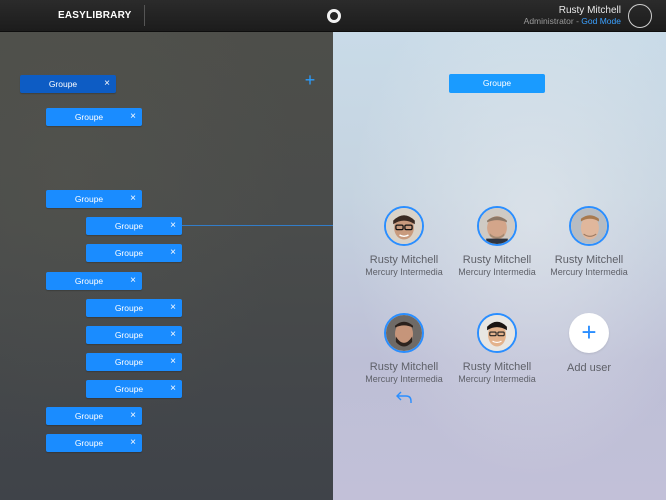 This screenshot has width=666, height=500. What do you see at coordinates (144, 15) in the screenshot?
I see `divider` at bounding box center [144, 15].